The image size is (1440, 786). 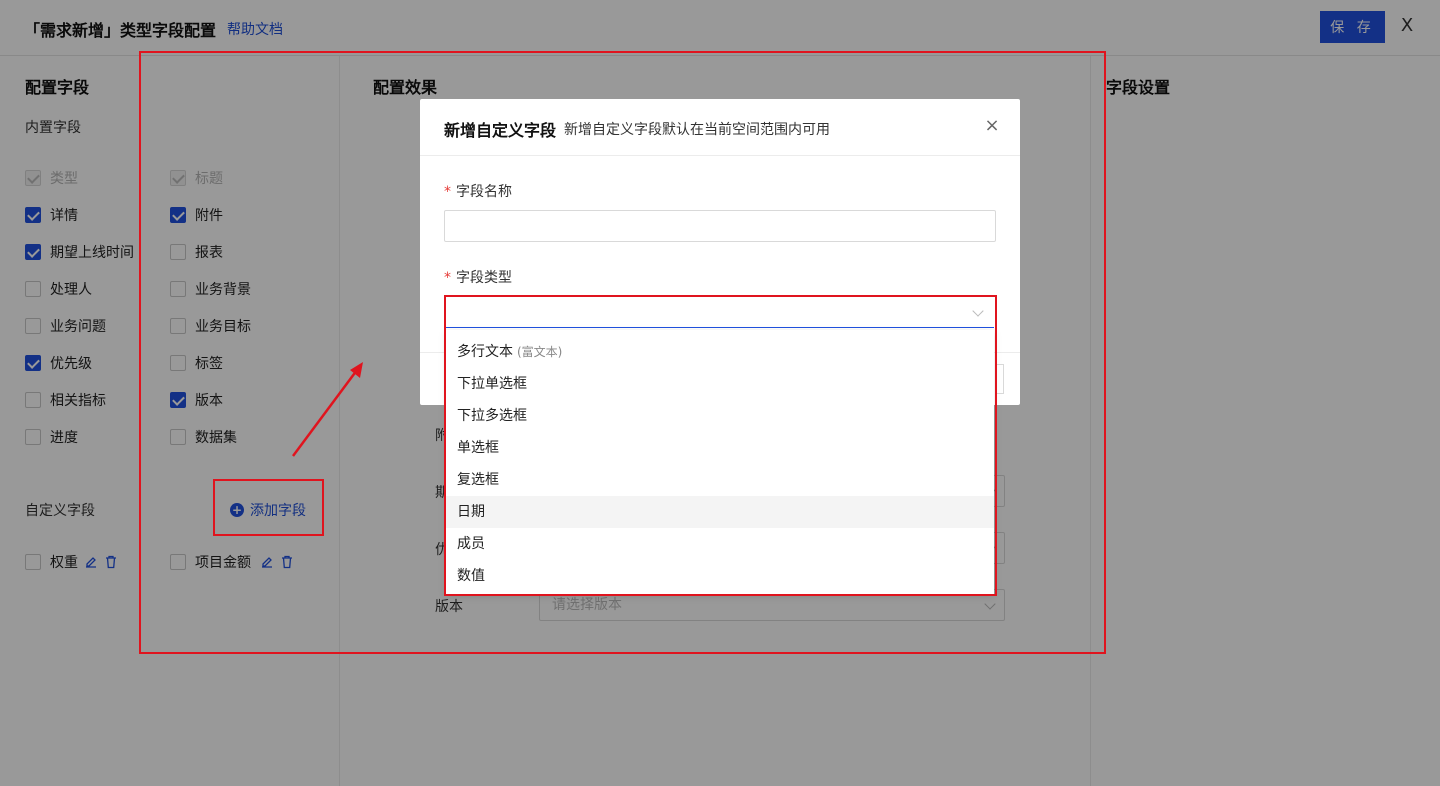 I want to click on chevron-down-icon, so click(x=978, y=311).